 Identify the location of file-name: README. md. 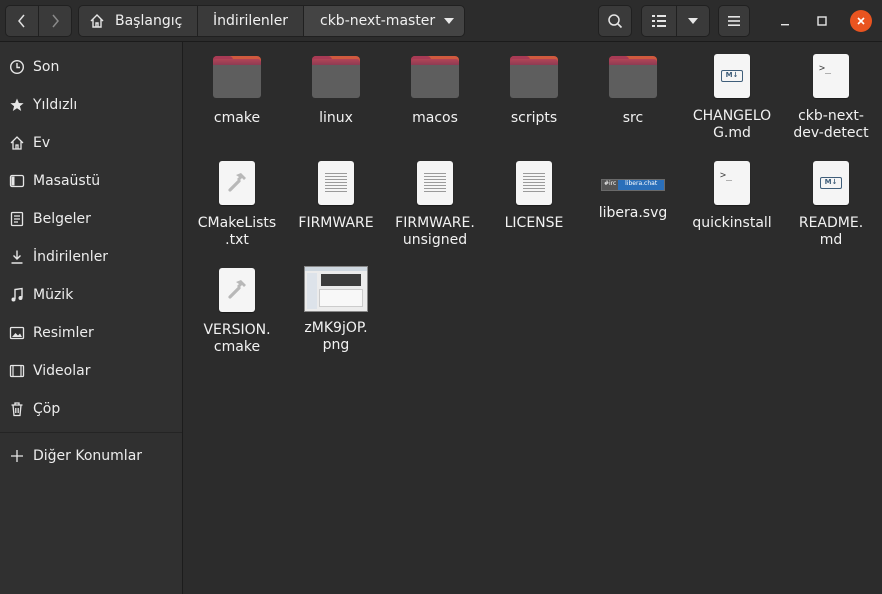
(831, 232).